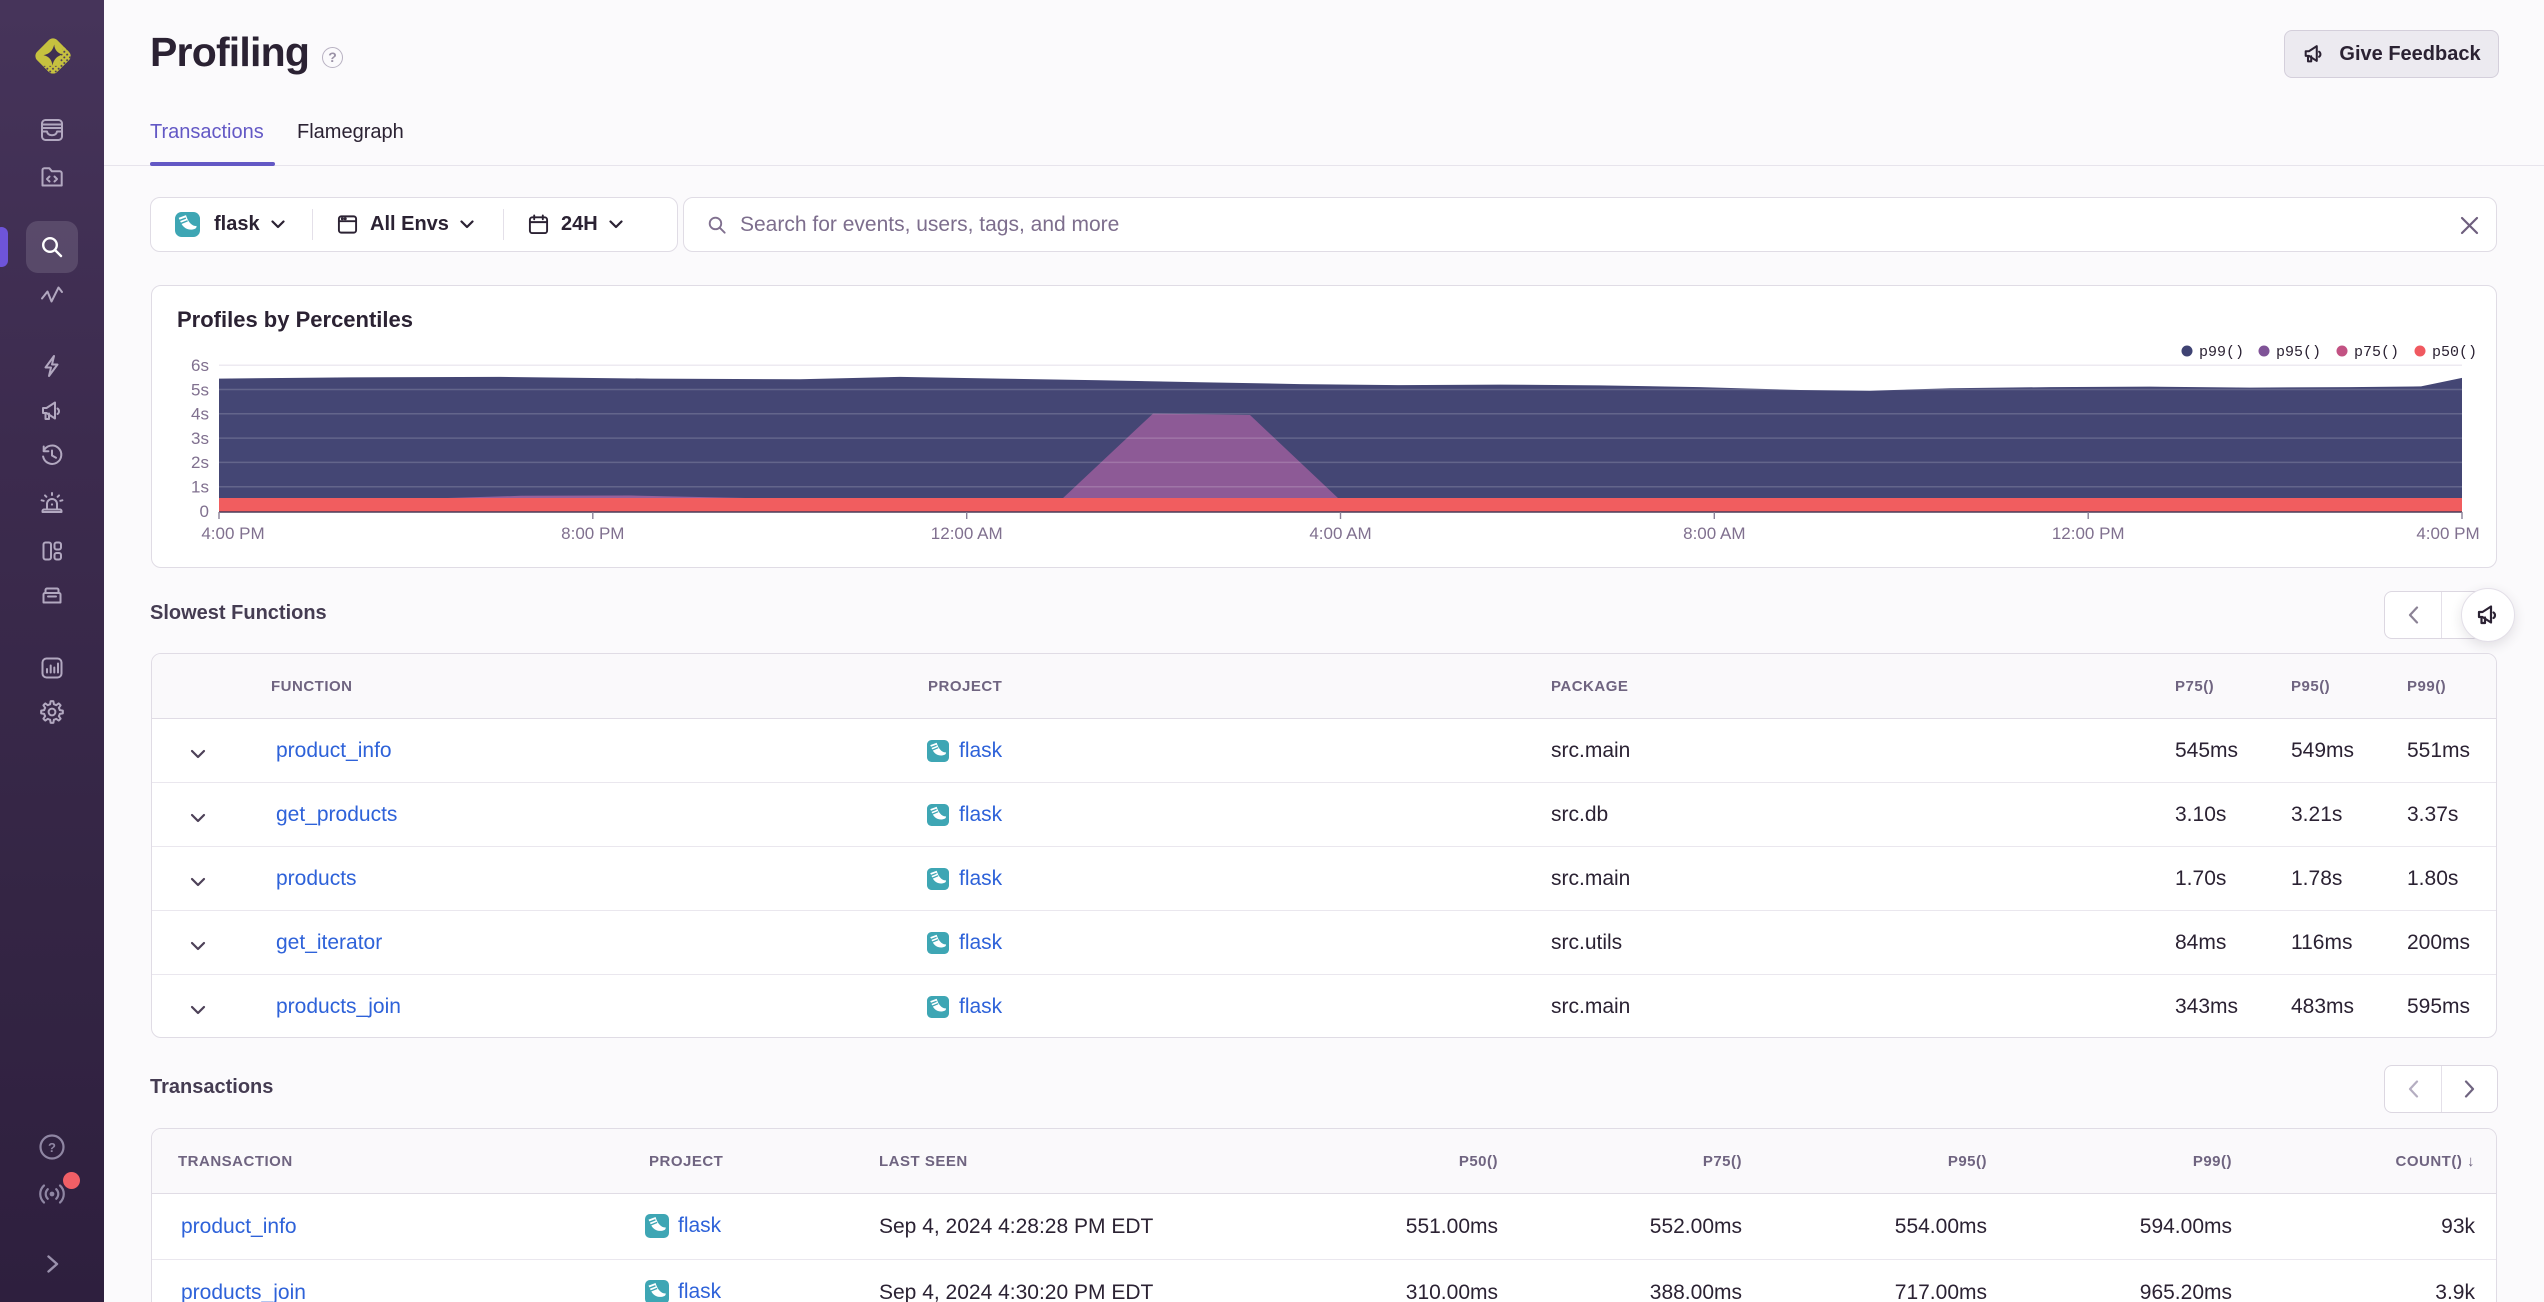 Image resolution: width=2544 pixels, height=1302 pixels. I want to click on svg-text: p50(), so click(2454, 352).